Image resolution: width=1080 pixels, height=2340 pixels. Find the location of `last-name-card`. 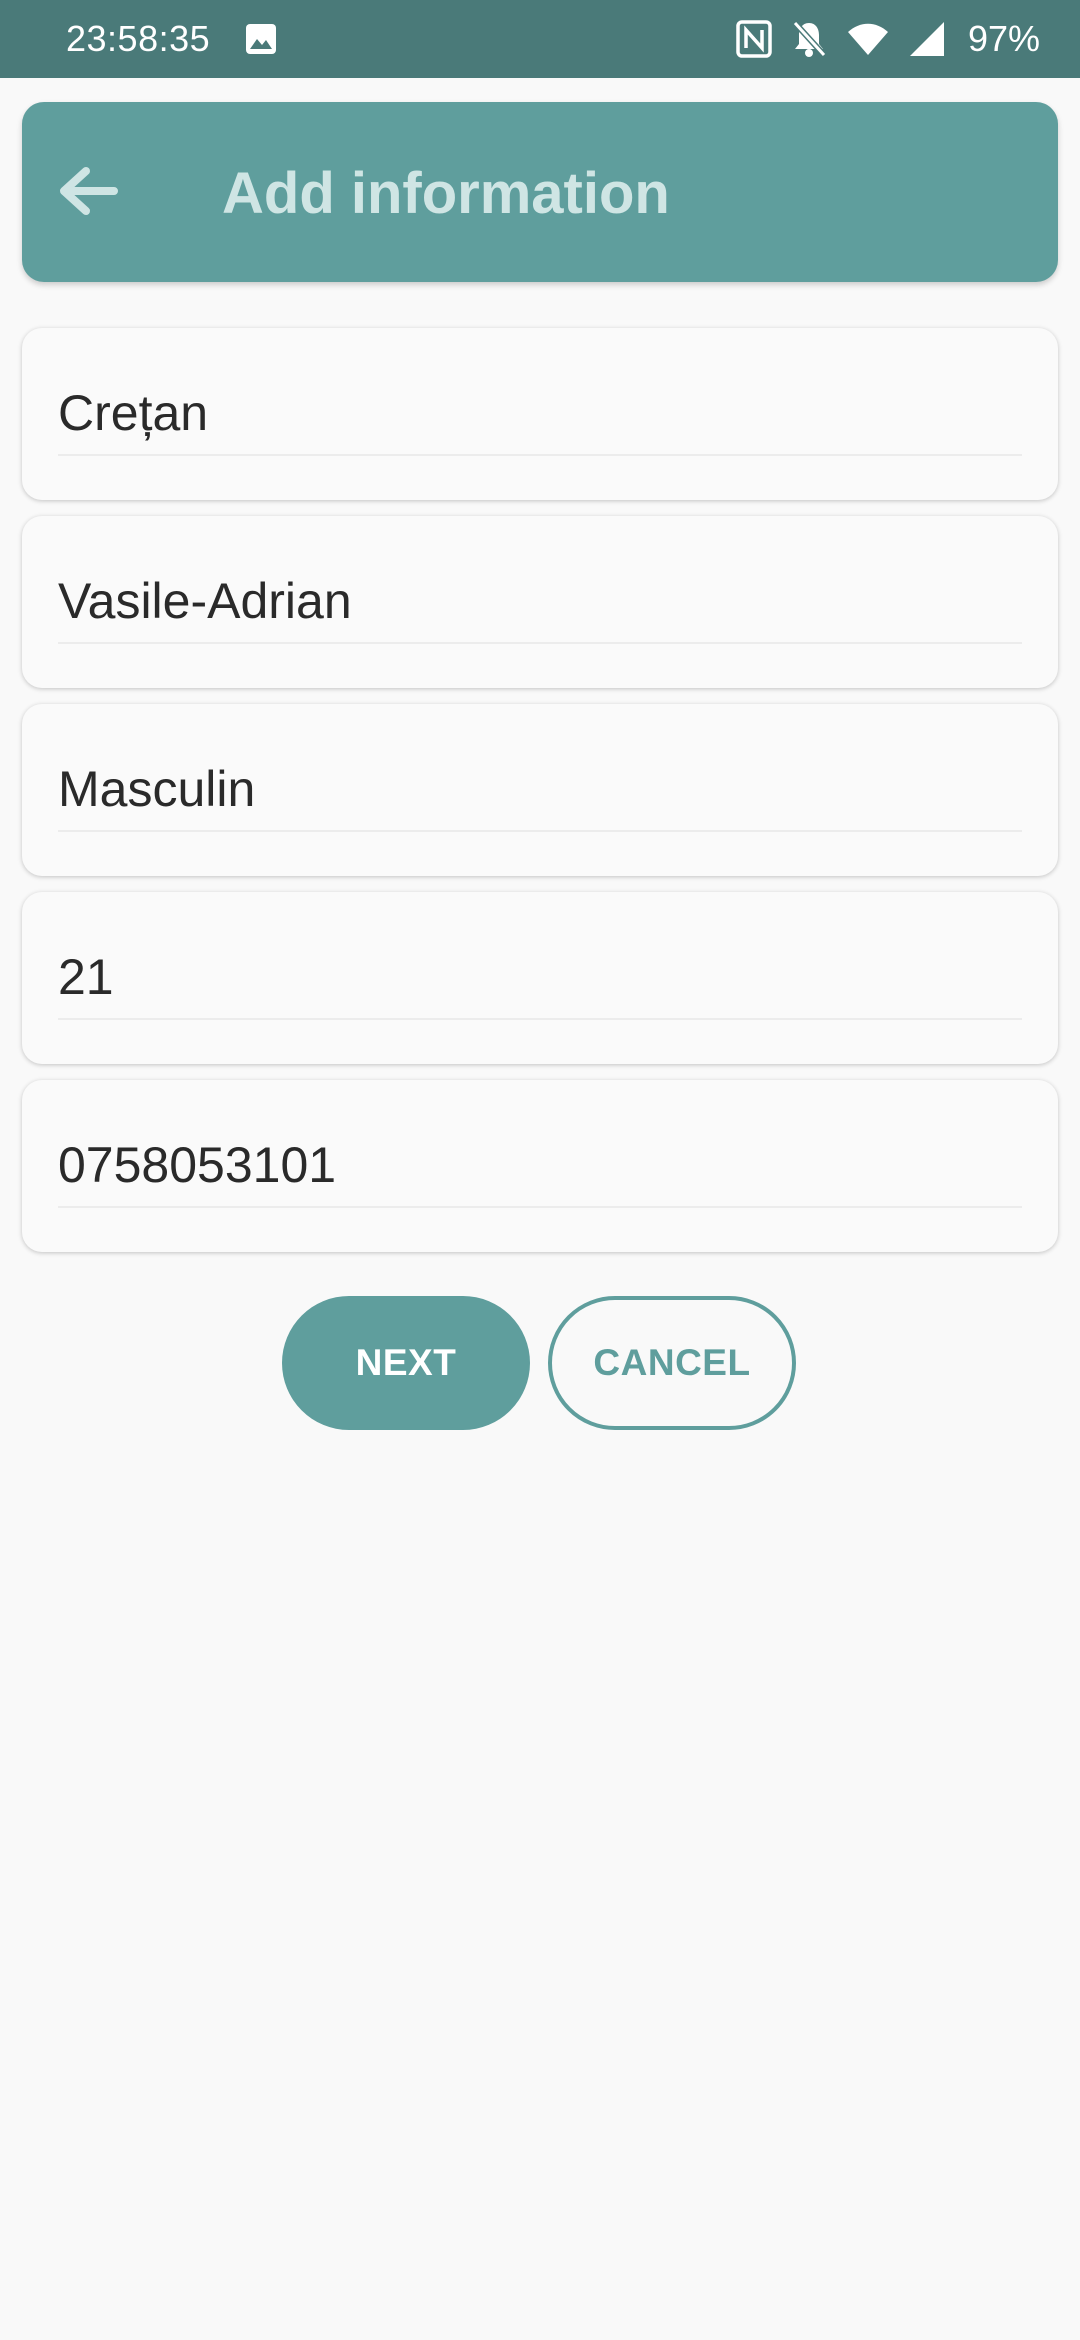

last-name-card is located at coordinates (540, 414).